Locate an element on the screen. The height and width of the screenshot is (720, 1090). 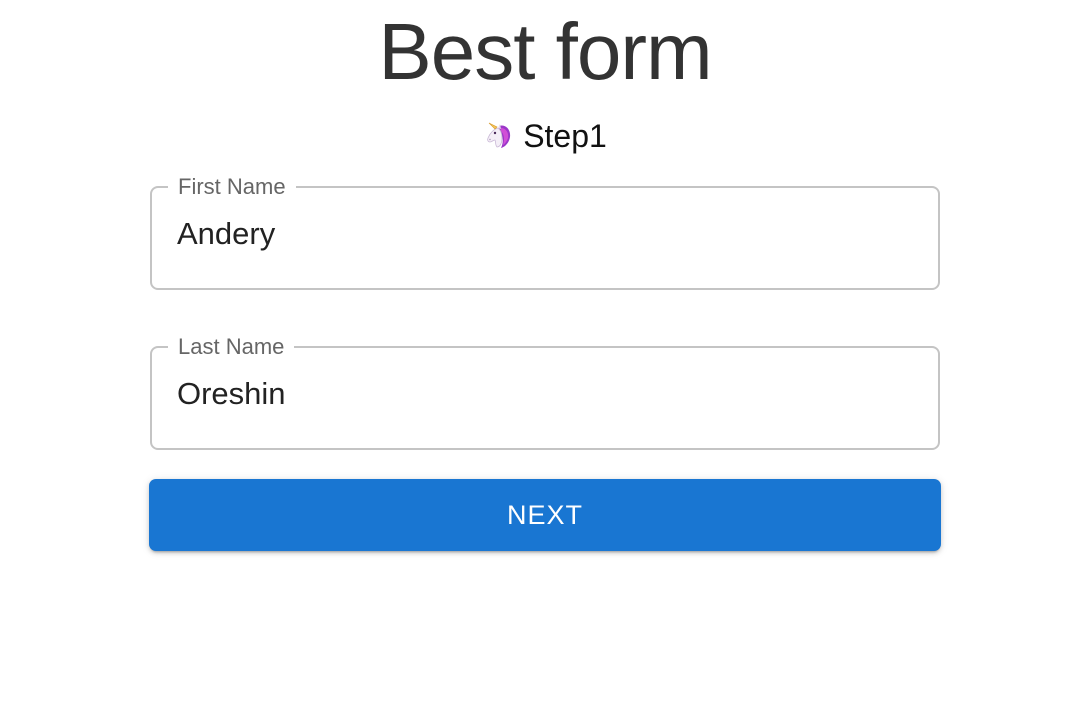
page-title: Best form is located at coordinates (545, 51).